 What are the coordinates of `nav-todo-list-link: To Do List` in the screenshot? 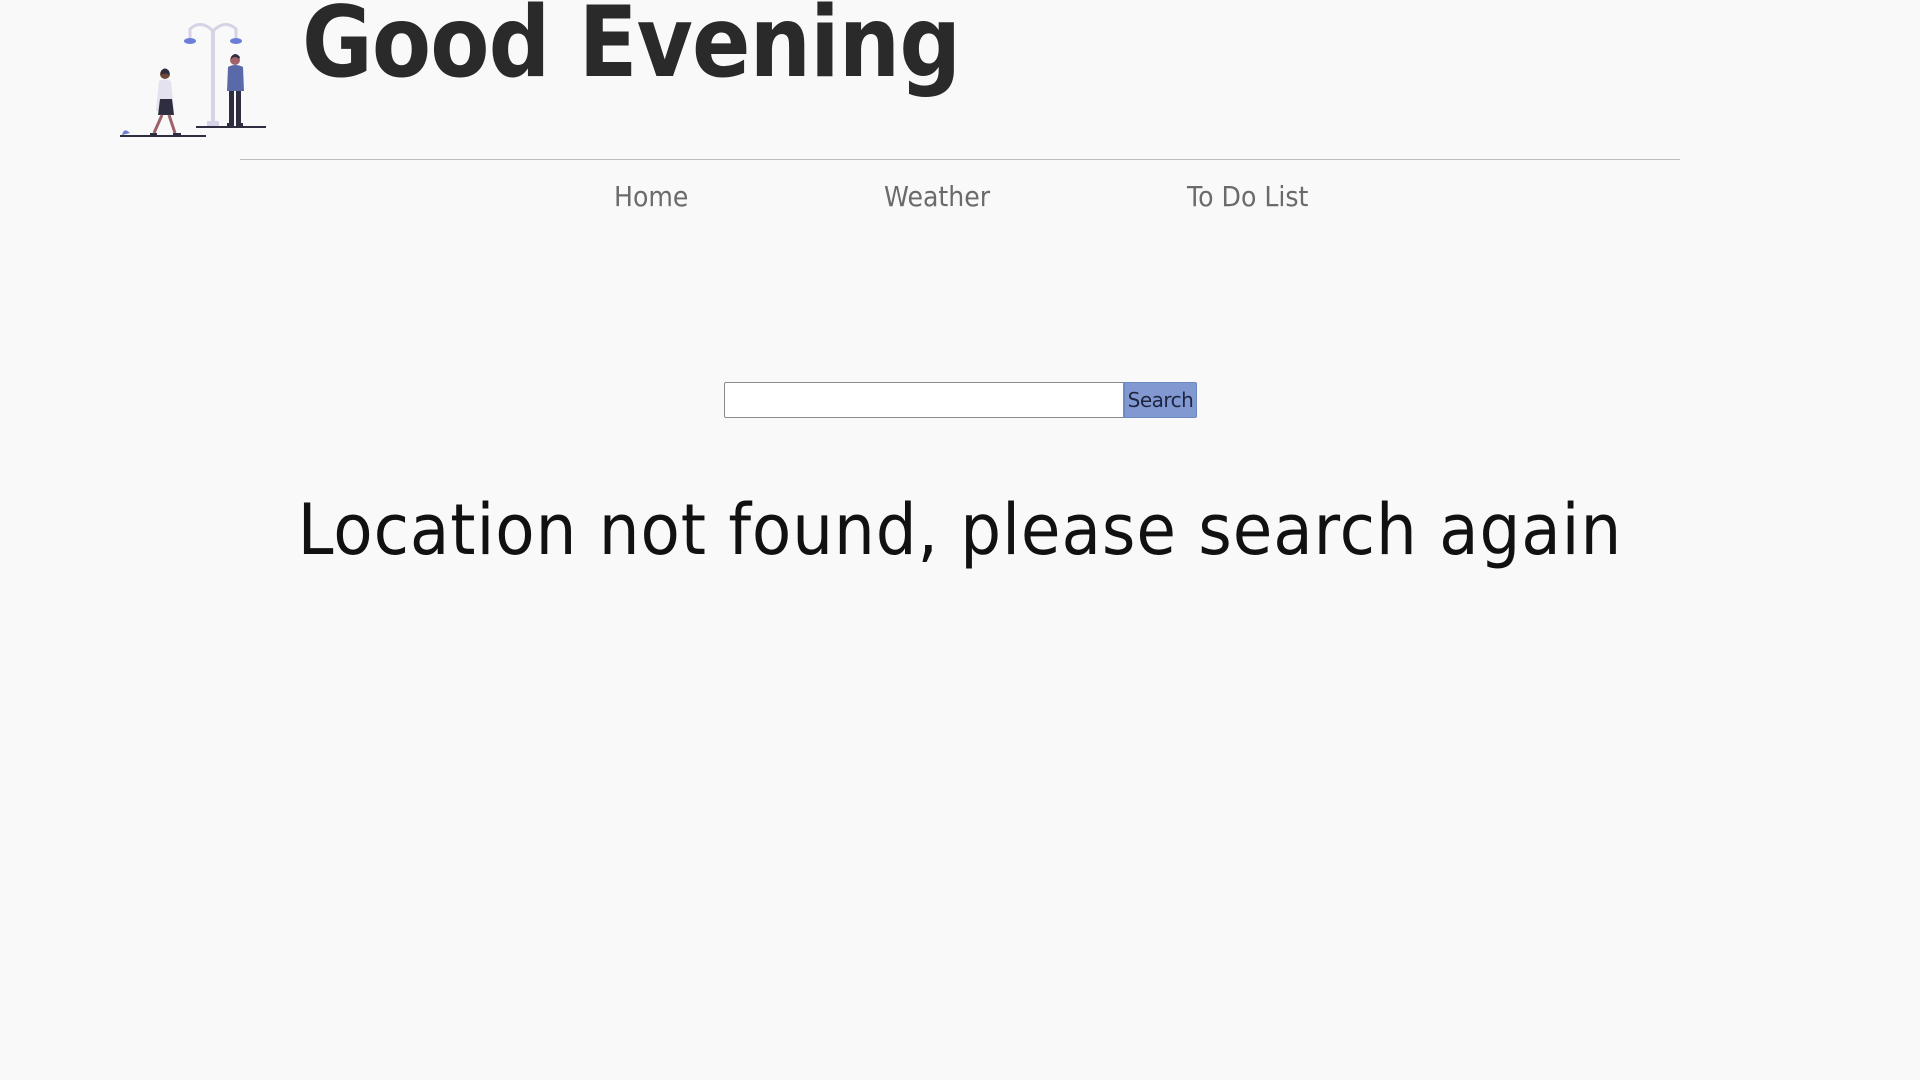 It's located at (1247, 196).